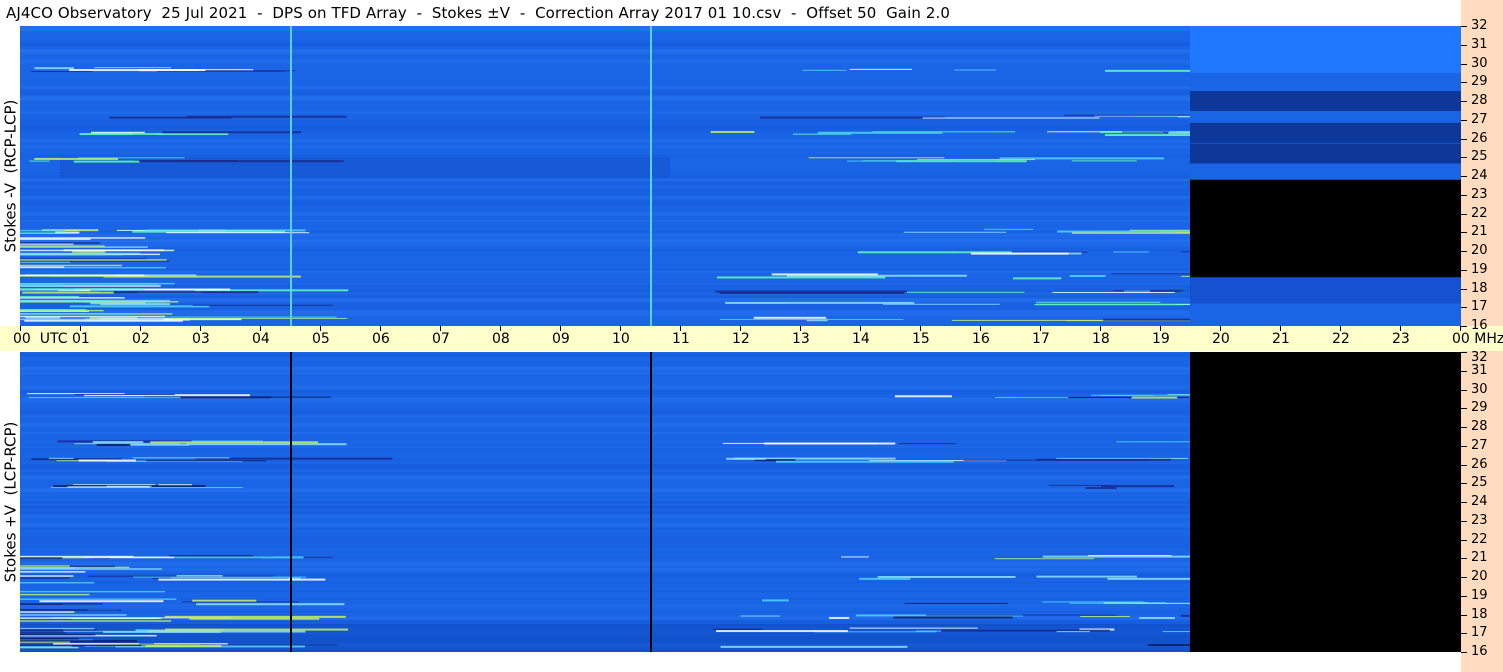 The height and width of the screenshot is (672, 1503). I want to click on time-tick-label: 13, so click(801, 339).